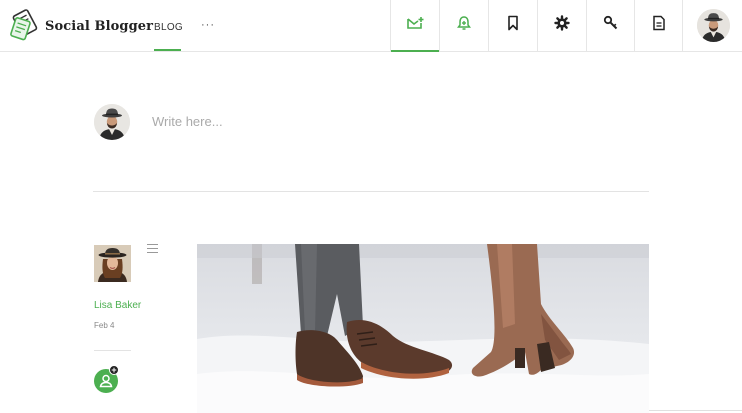 Image resolution: width=742 pixels, height=413 pixels. I want to click on brand-name: Social Blogger, so click(99, 26).